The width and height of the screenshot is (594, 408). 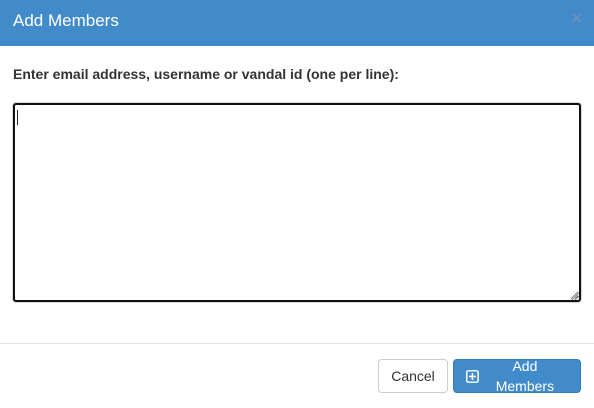 I want to click on add-members-button-label: Add Members, so click(x=525, y=376).